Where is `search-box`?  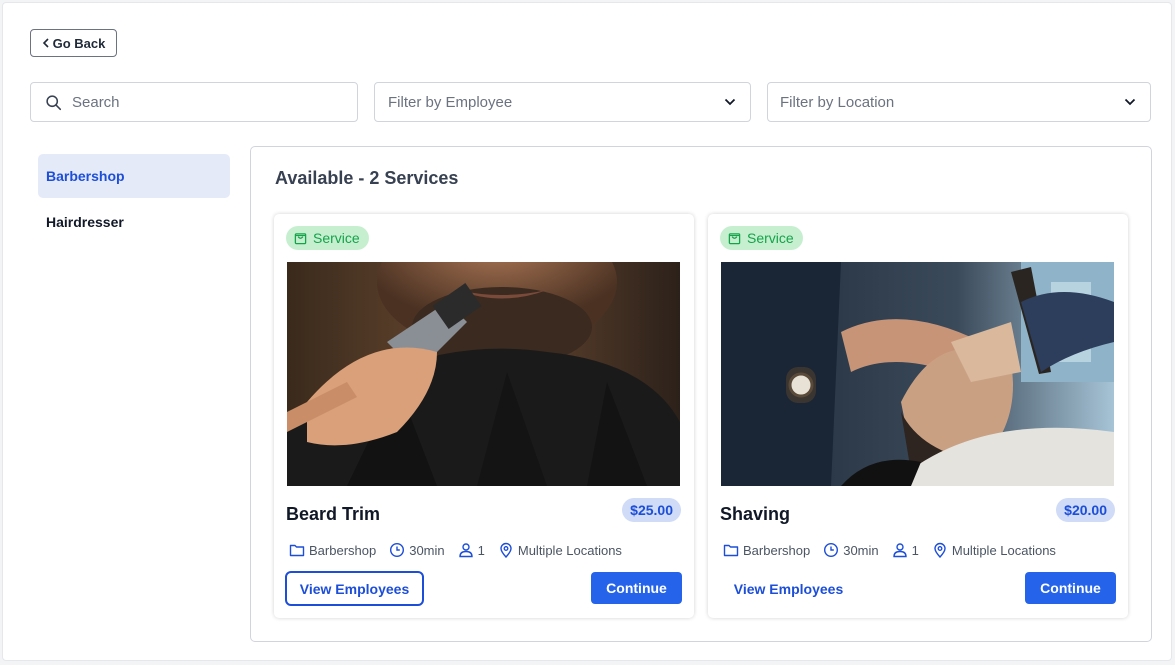 search-box is located at coordinates (194, 102).